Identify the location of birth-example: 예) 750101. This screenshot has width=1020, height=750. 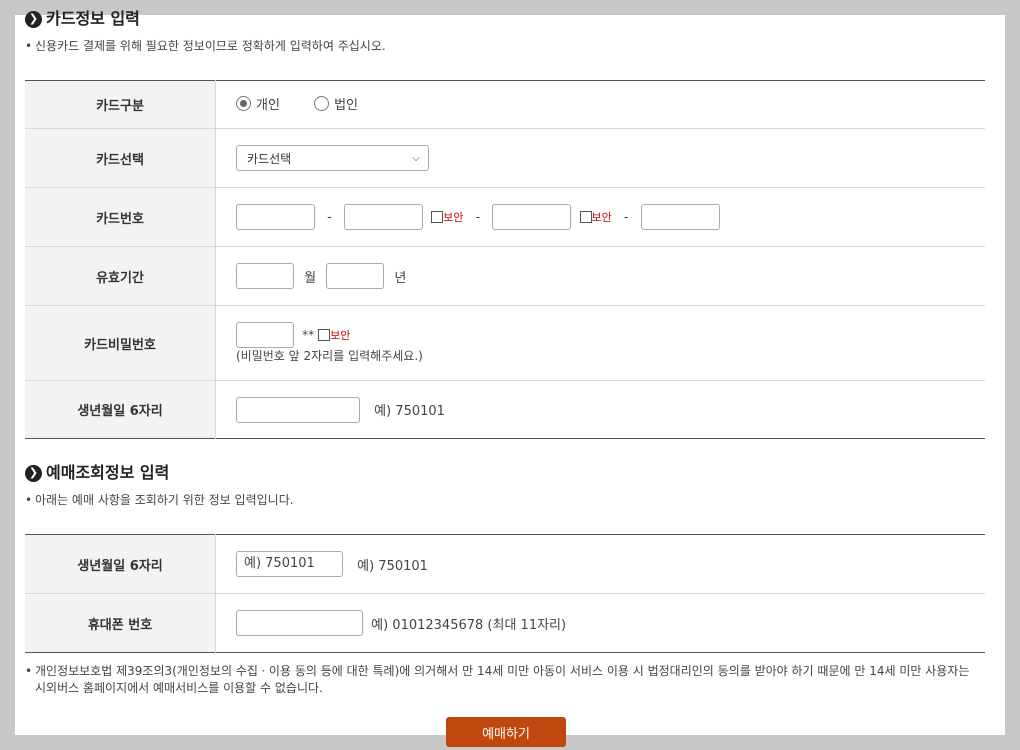
(409, 411).